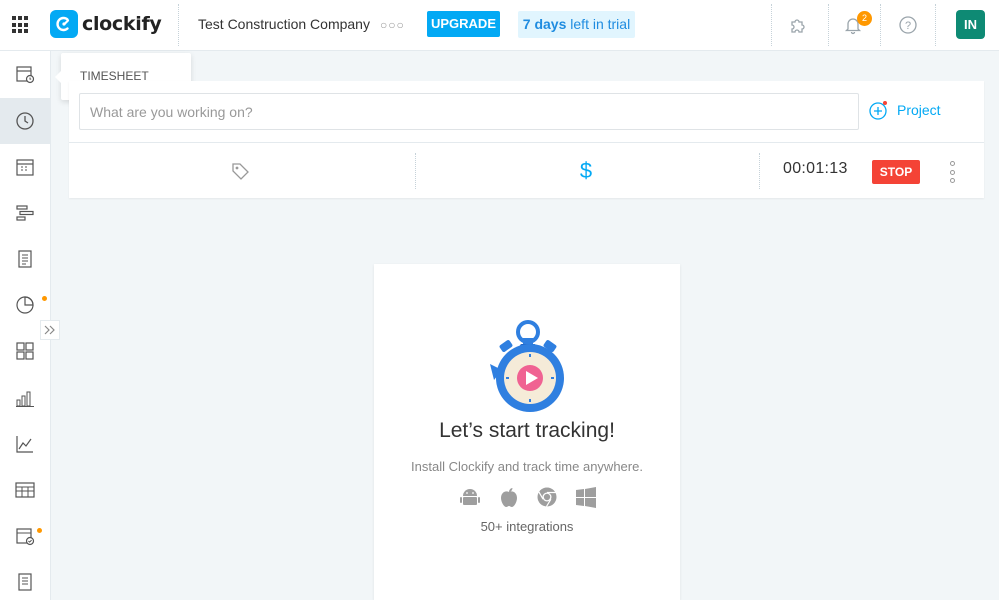 This screenshot has height=600, width=999. Describe the element at coordinates (815, 169) in the screenshot. I see `timer-display: 00:01:13` at that location.